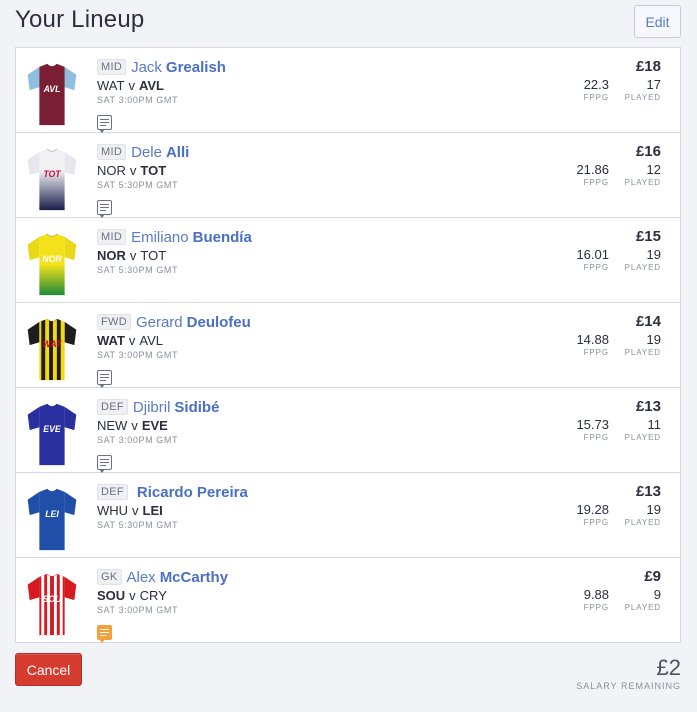  I want to click on player-stats: 9.88 FPPG 9 PLAYED, so click(605, 599).